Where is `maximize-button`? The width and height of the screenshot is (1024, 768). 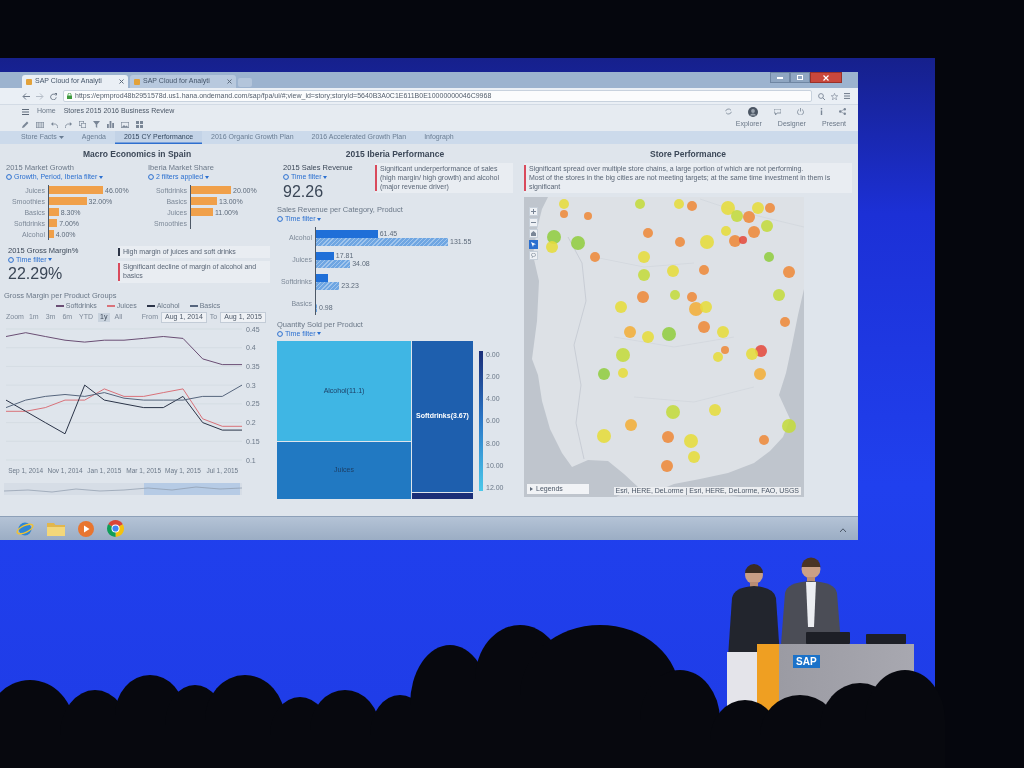
maximize-button is located at coordinates (800, 77).